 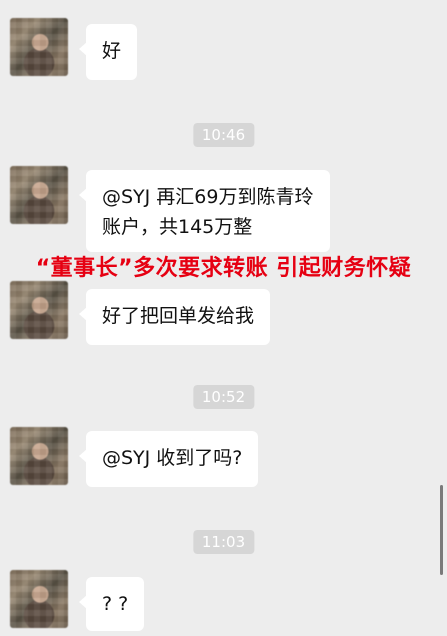 What do you see at coordinates (223, 542) in the screenshot?
I see `timestamp: 11:03` at bounding box center [223, 542].